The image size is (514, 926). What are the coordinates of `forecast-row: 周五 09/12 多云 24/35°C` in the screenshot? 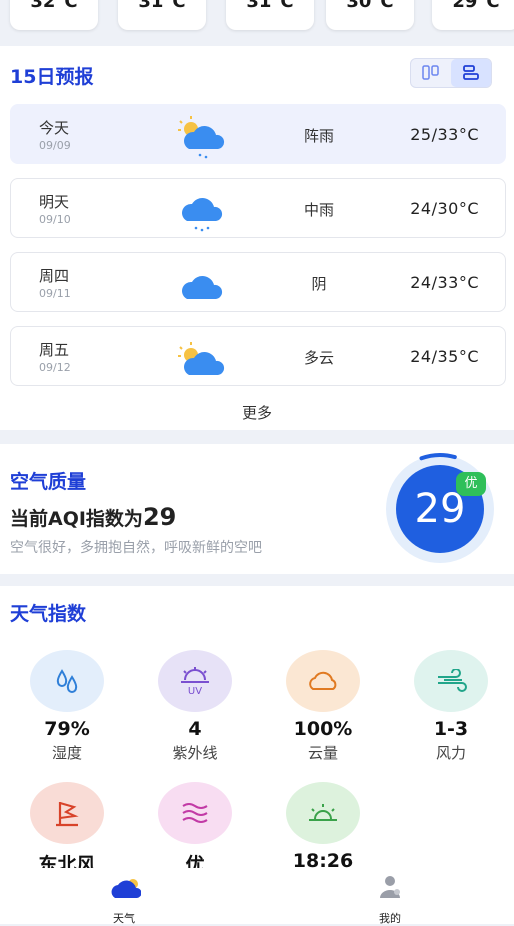 It's located at (258, 356).